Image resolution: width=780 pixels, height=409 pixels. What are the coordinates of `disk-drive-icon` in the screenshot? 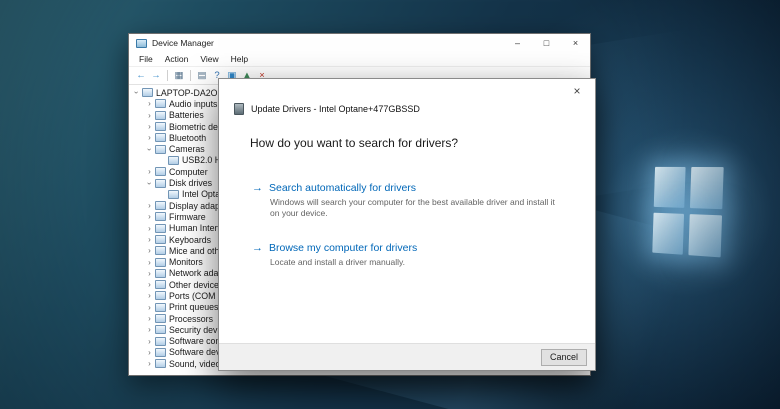 It's located at (160, 183).